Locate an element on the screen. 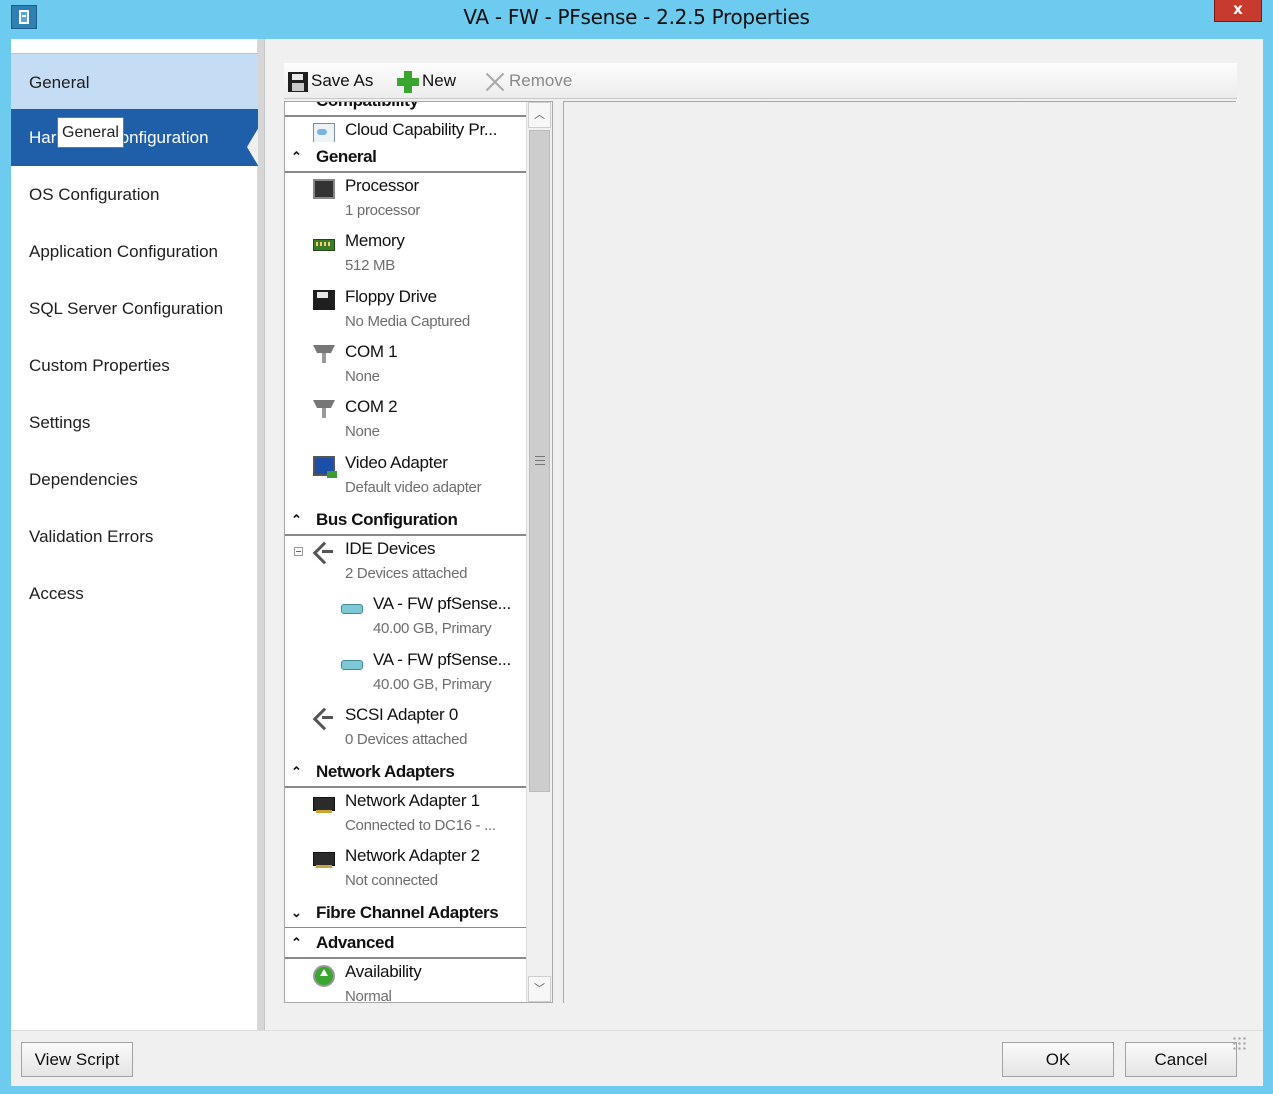 The image size is (1273, 1094). remove-button: Remove is located at coordinates (528, 81).